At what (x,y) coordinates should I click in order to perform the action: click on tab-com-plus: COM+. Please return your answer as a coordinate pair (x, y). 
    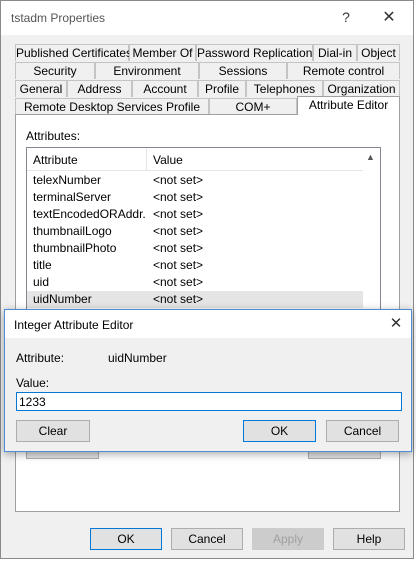
    Looking at the image, I should click on (253, 106).